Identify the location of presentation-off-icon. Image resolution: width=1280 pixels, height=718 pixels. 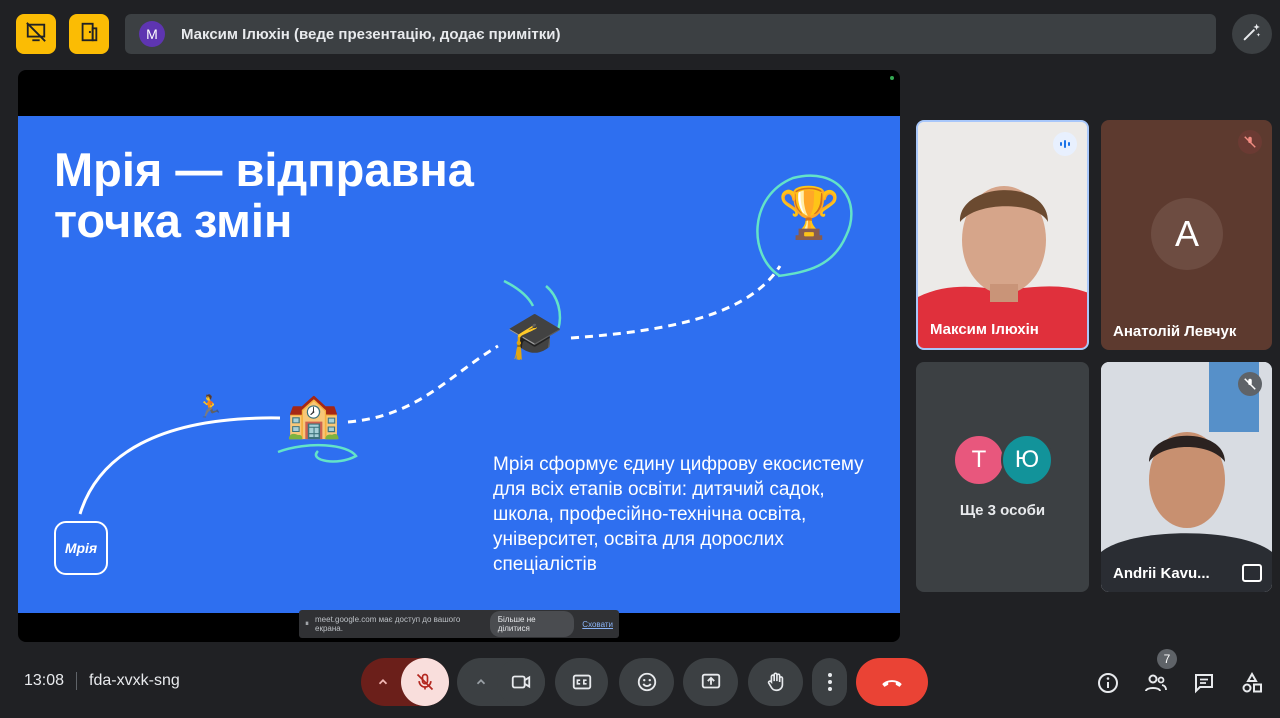
(36, 34).